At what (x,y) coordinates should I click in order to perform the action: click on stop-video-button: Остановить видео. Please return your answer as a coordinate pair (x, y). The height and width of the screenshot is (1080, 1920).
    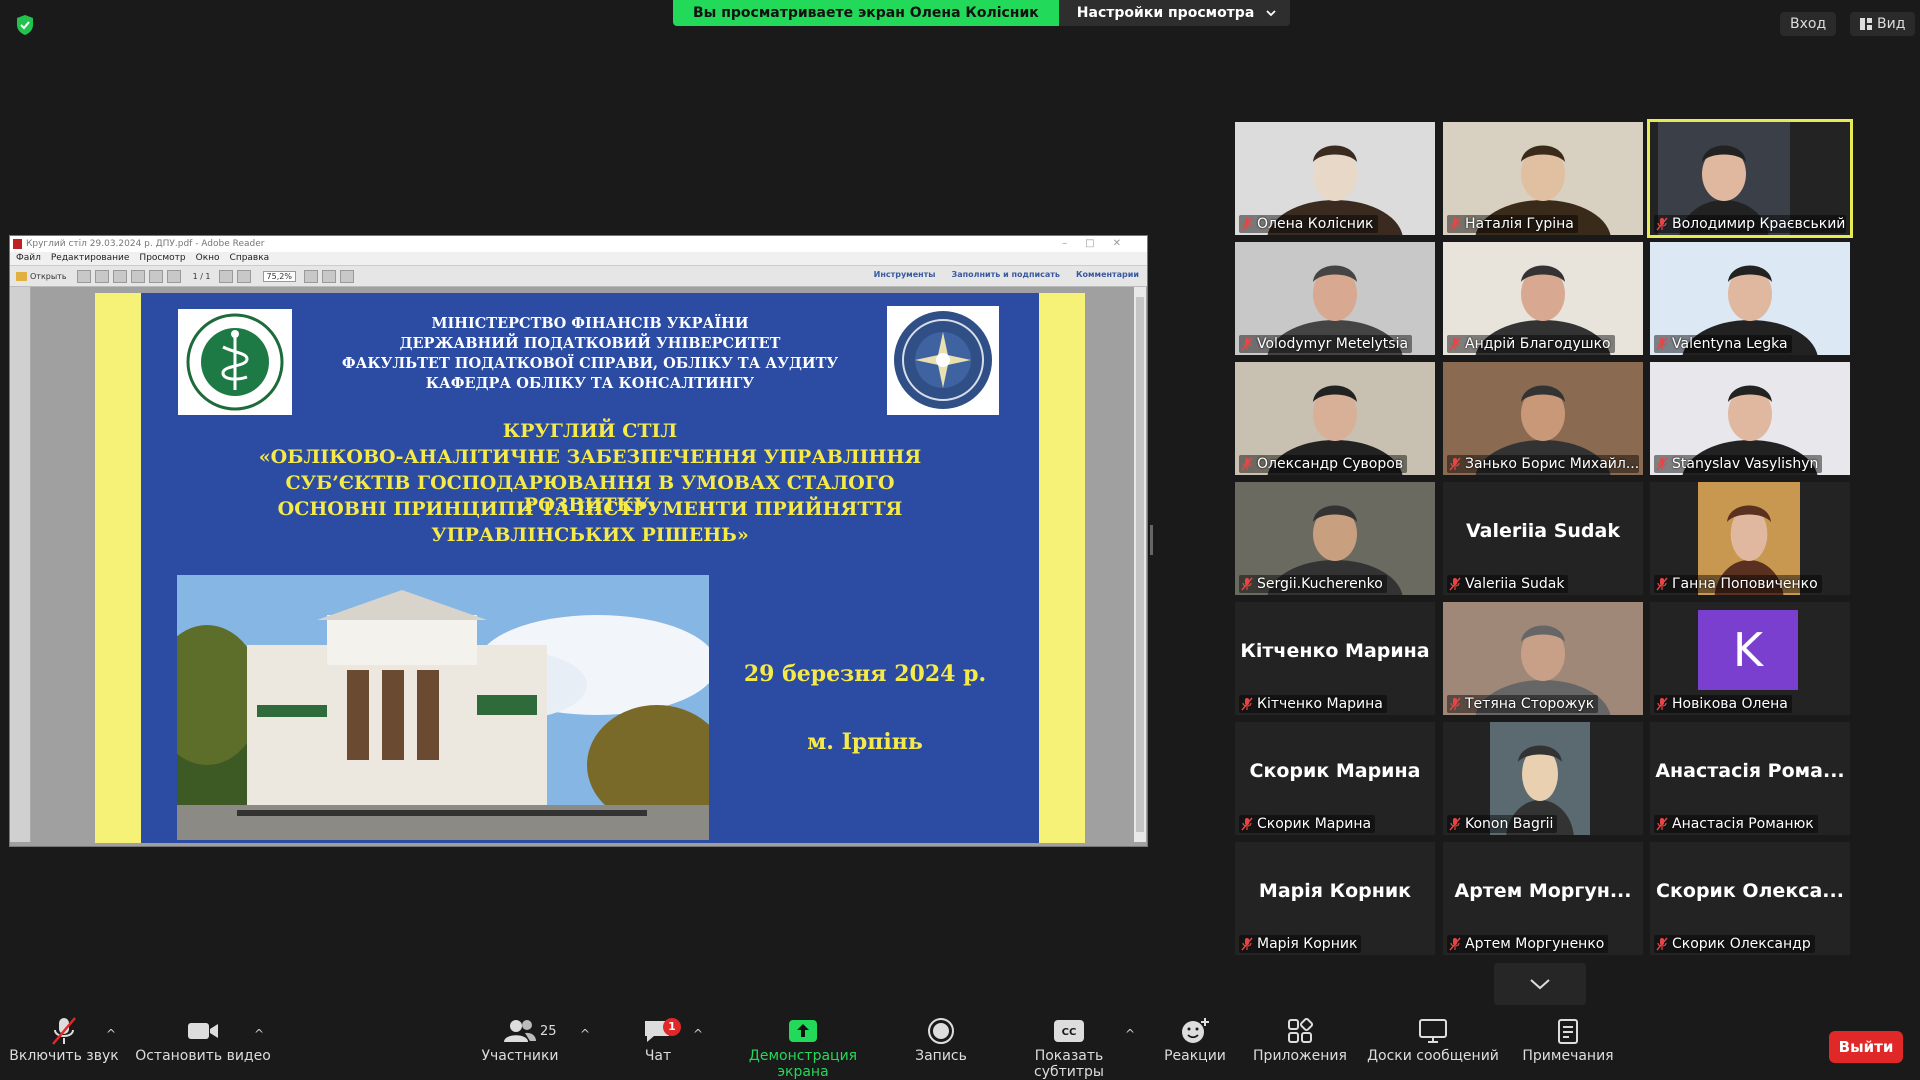
    Looking at the image, I should click on (203, 1039).